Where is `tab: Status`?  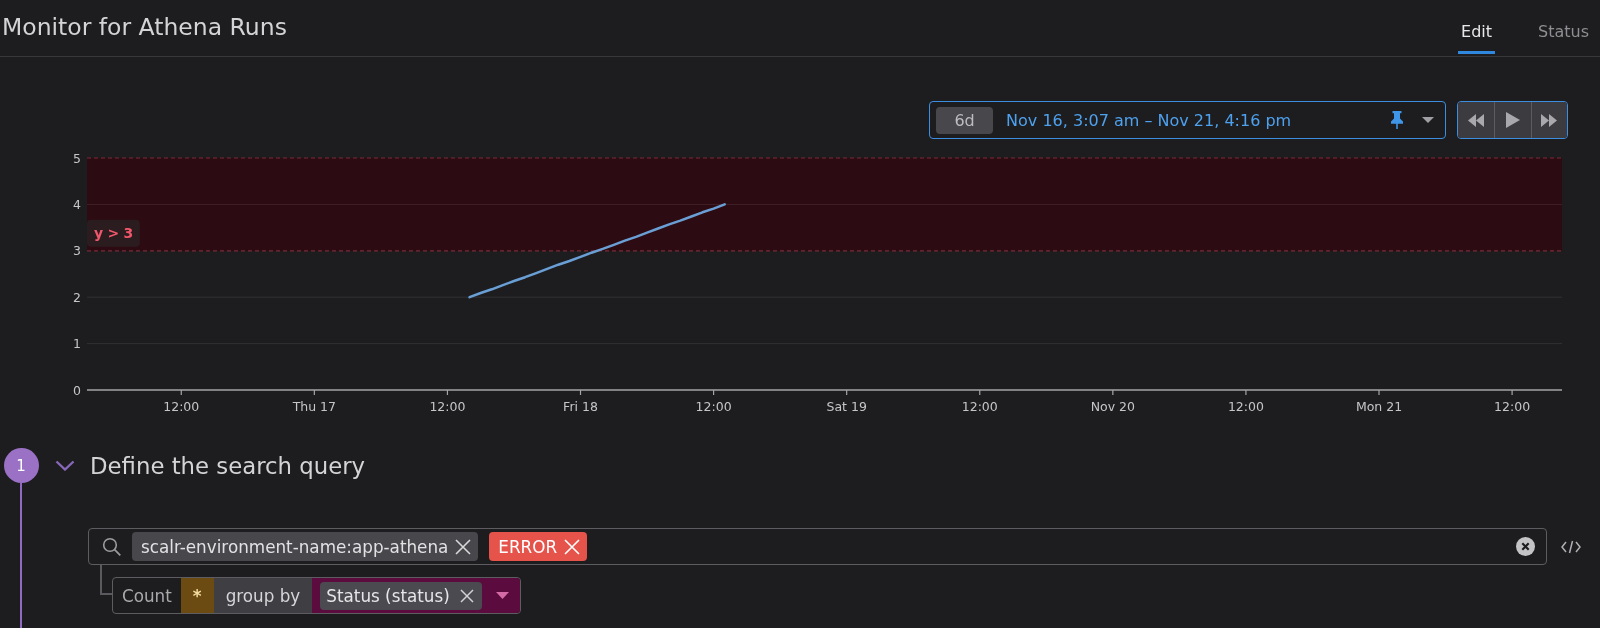
tab: Status is located at coordinates (1563, 27).